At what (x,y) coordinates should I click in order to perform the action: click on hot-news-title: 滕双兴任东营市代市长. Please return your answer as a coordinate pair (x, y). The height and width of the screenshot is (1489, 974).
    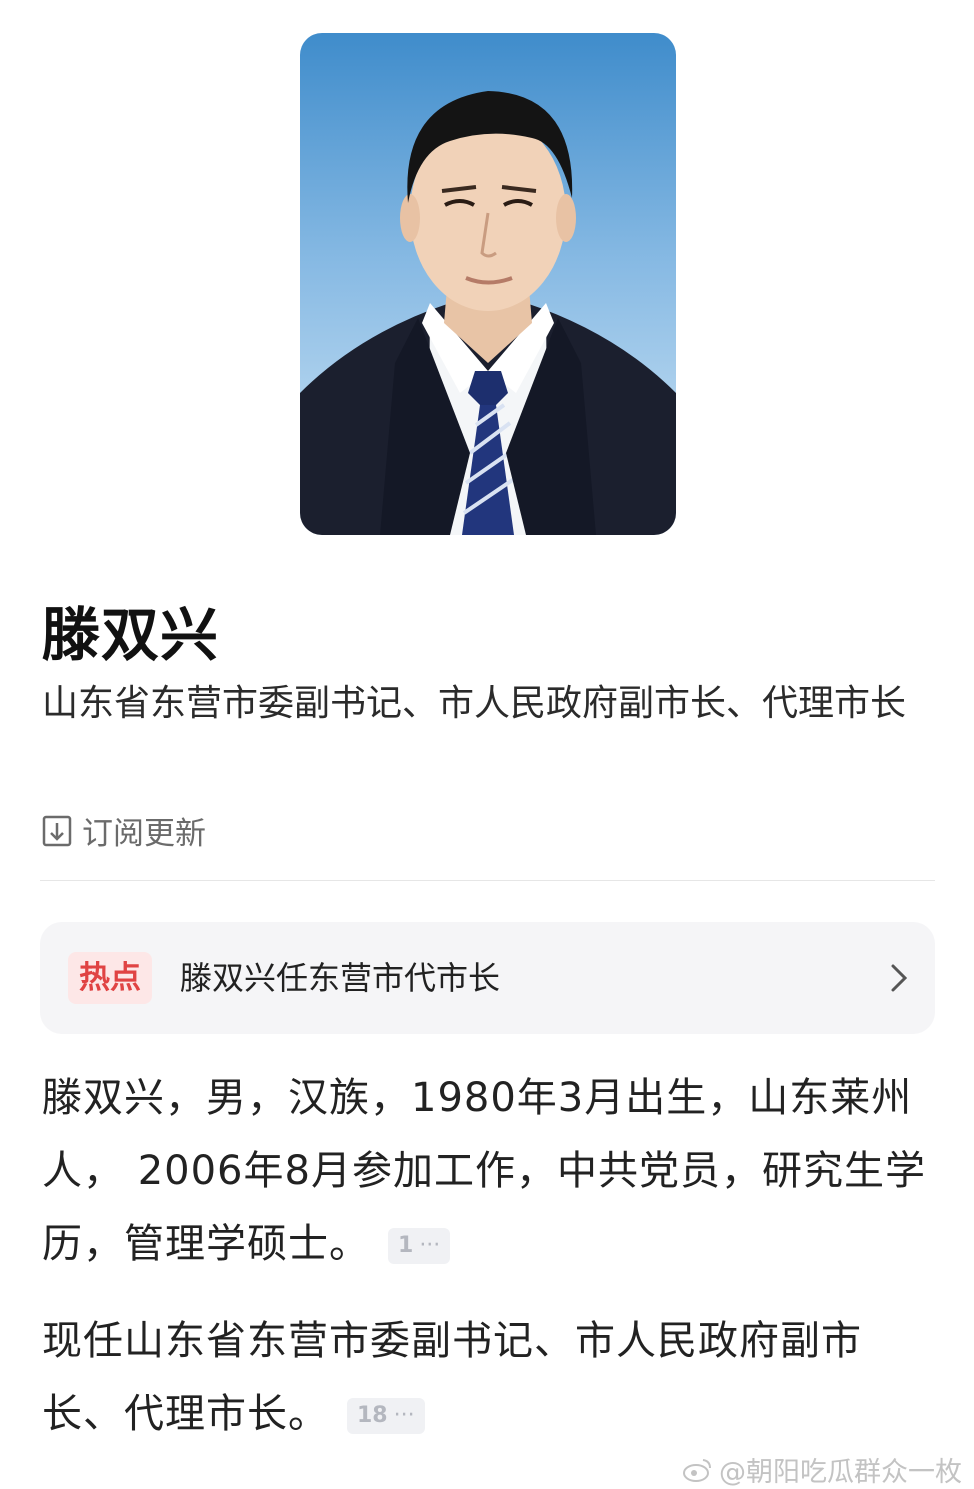
    Looking at the image, I should click on (340, 978).